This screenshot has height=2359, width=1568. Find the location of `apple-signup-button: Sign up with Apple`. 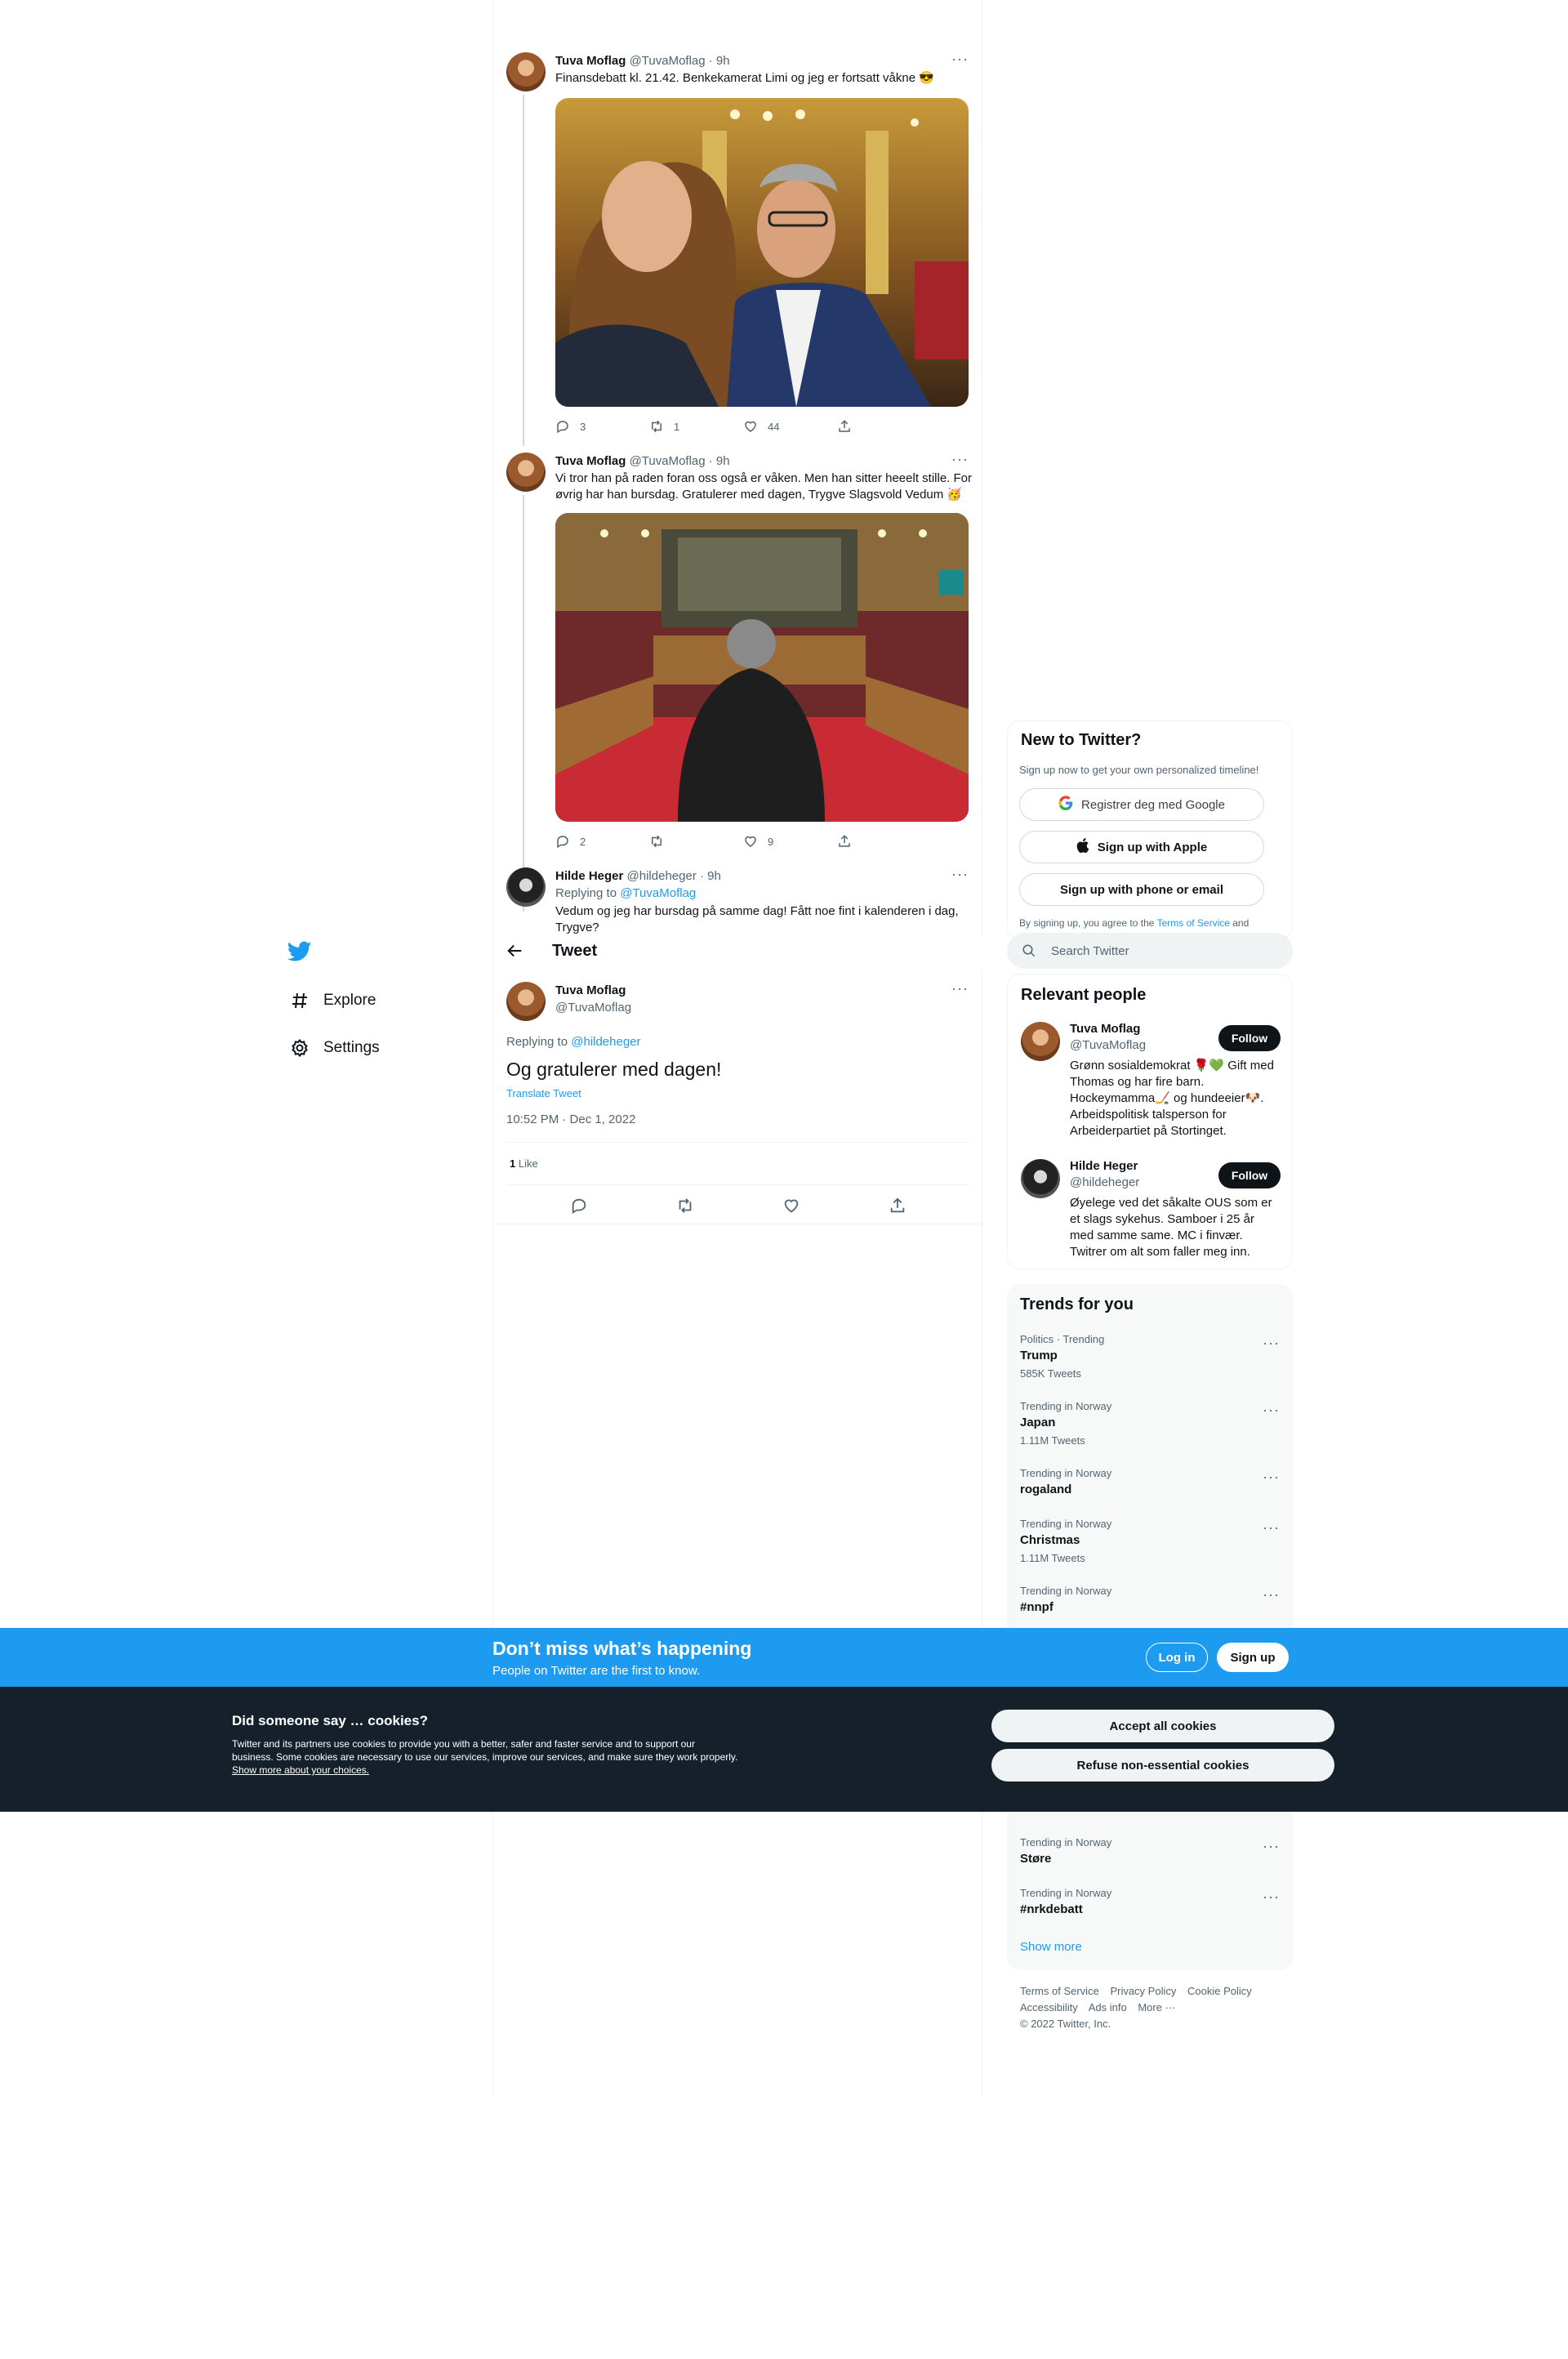

apple-signup-button: Sign up with Apple is located at coordinates (1141, 847).